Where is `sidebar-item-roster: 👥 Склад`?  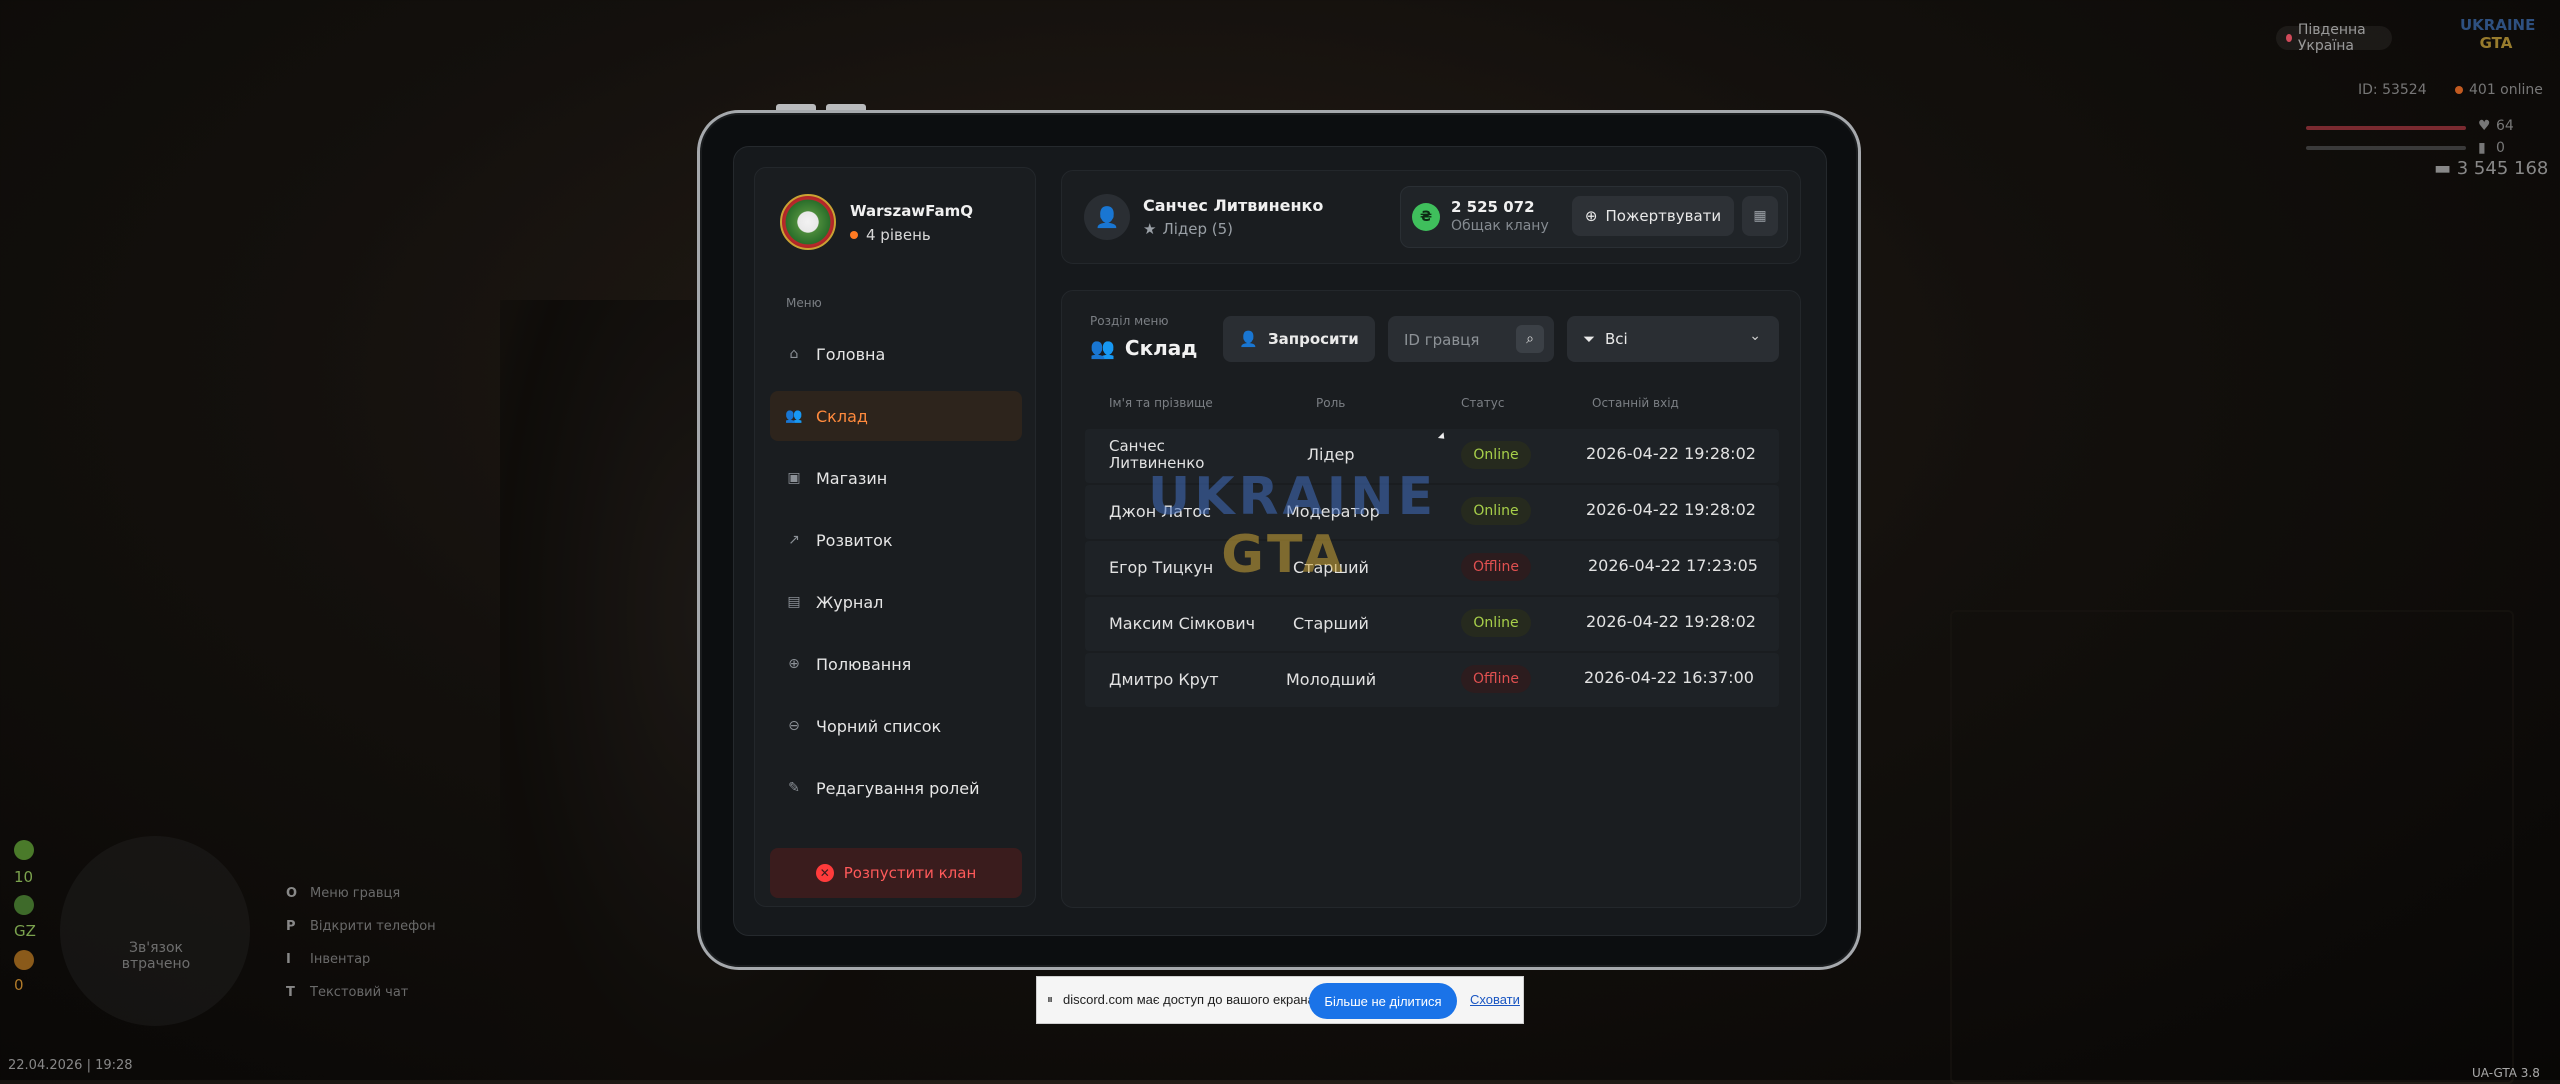
sidebar-item-roster: 👥 Склад is located at coordinates (896, 416).